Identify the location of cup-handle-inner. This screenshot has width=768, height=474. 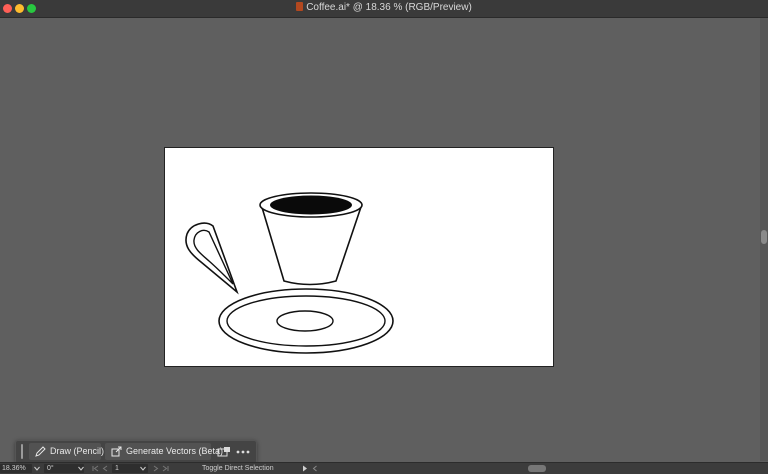
(213, 257).